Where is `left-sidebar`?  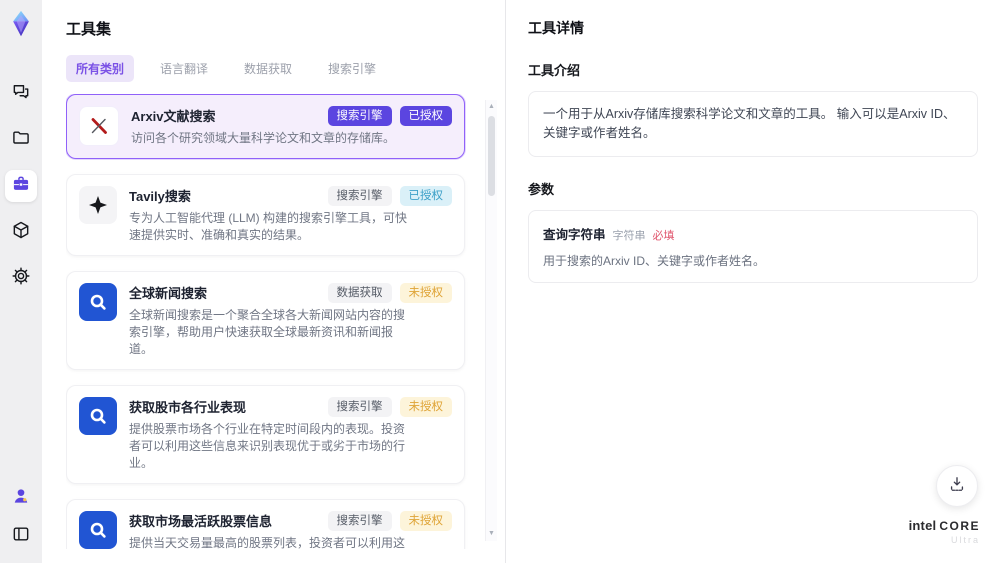 left-sidebar is located at coordinates (21, 281).